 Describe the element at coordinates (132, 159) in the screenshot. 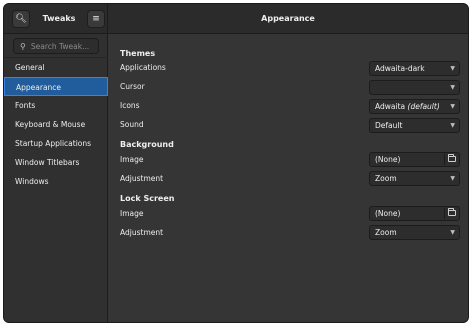

I see `background-image-label: Image` at that location.